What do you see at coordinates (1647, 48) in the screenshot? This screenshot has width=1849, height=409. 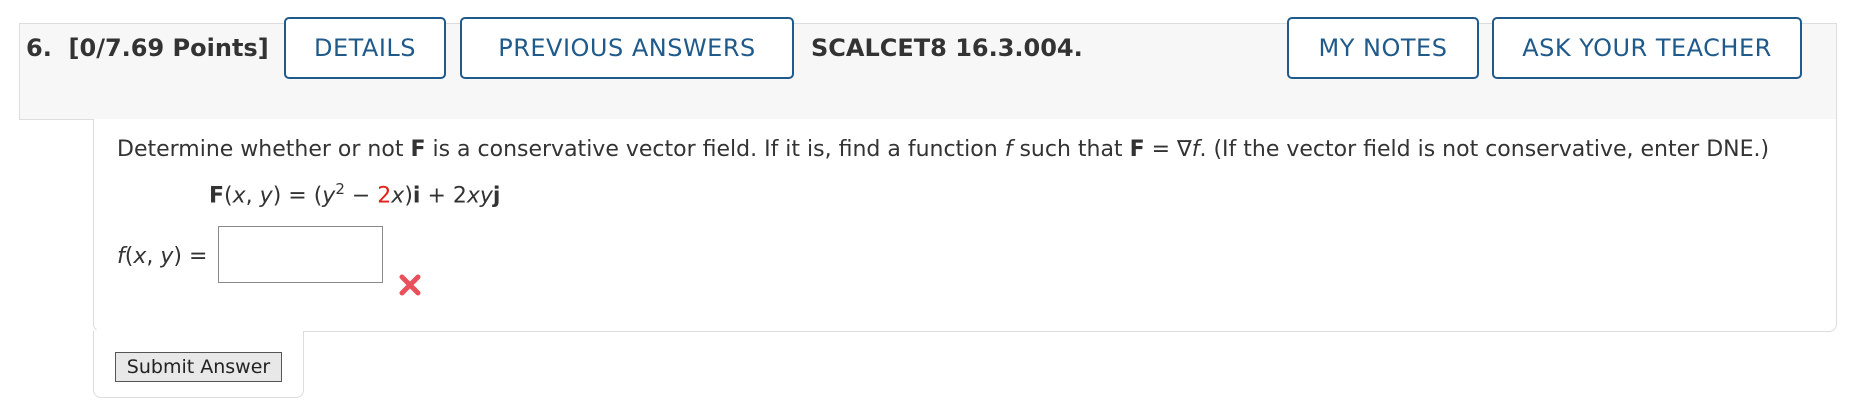 I see `ask-your-teacher-button: ASK YOUR TEACHER` at bounding box center [1647, 48].